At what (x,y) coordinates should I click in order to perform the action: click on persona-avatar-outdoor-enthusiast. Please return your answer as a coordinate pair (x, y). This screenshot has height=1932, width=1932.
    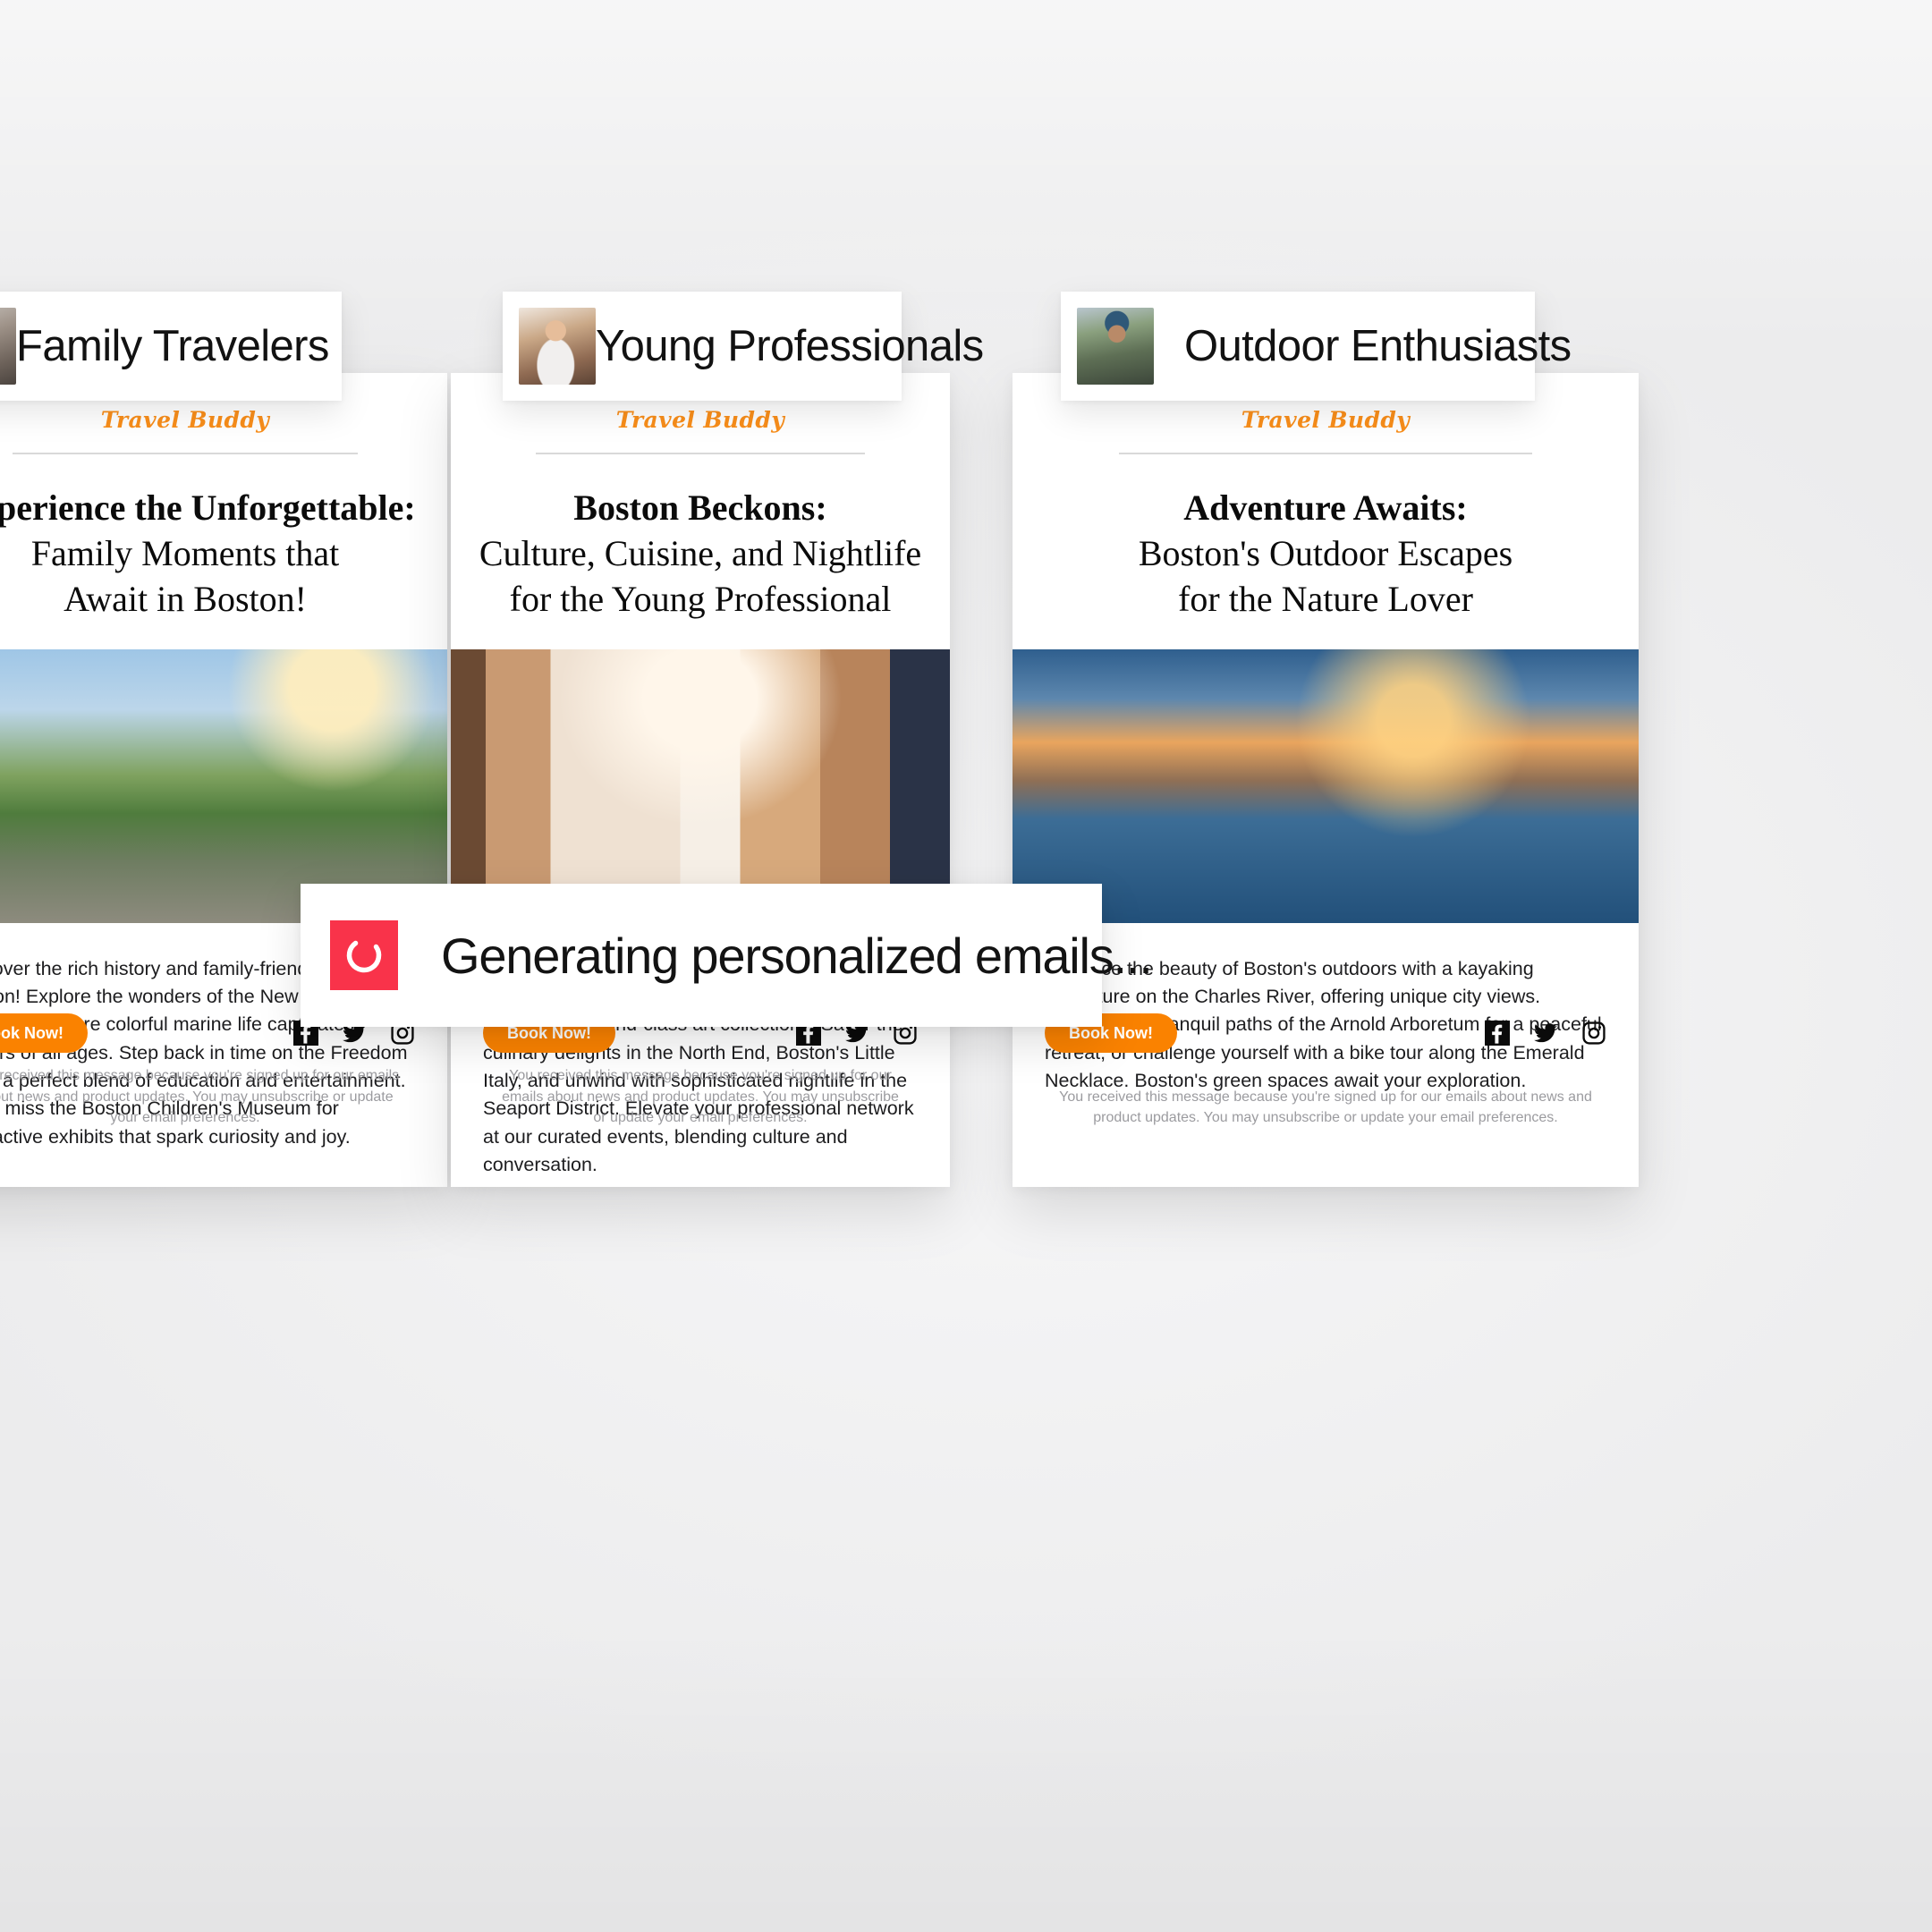
    Looking at the image, I should click on (1115, 346).